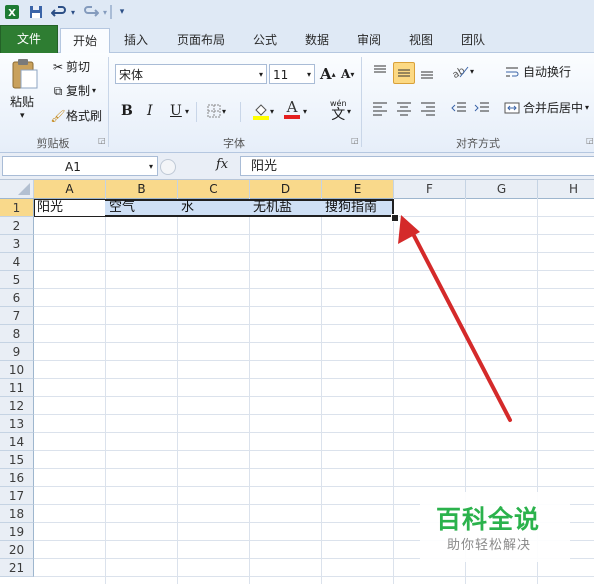 The width and height of the screenshot is (594, 584). Describe the element at coordinates (489, 545) in the screenshot. I see `watermark-subtitle: 助你轻松解决` at that location.